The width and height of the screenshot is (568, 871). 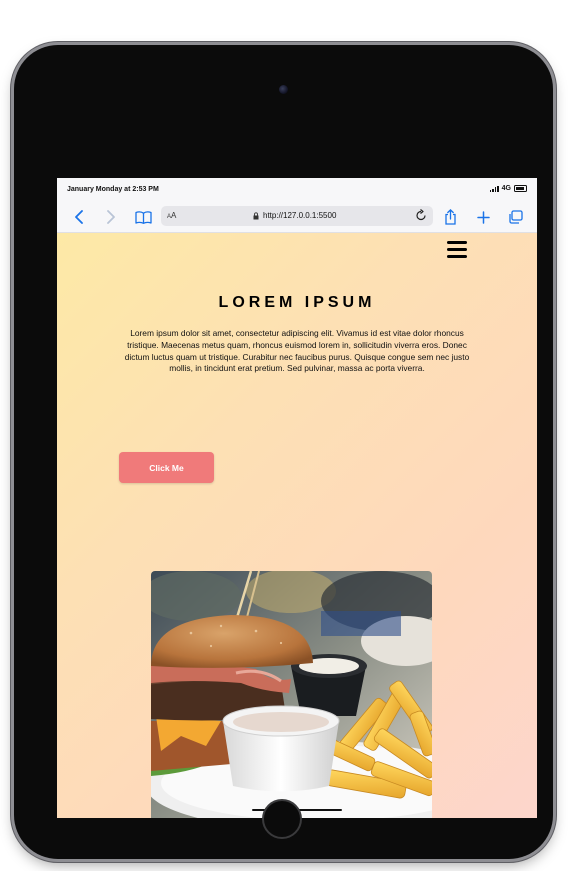 I want to click on lock-icon, so click(x=256, y=215).